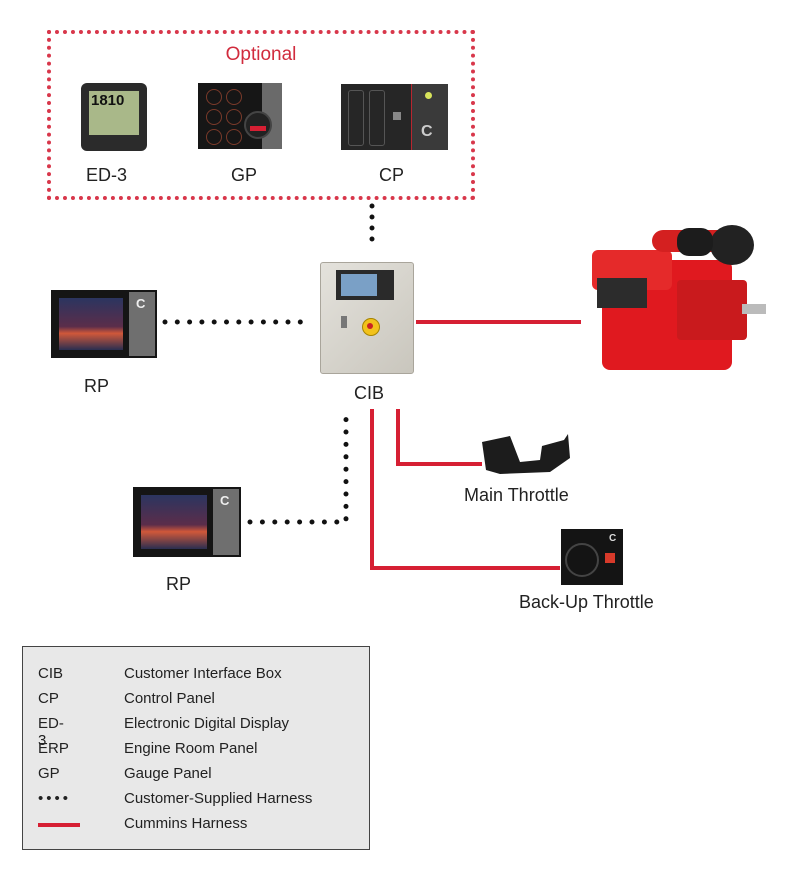 The width and height of the screenshot is (799, 882). I want to click on legend-desc: Control Panel, so click(169, 698).